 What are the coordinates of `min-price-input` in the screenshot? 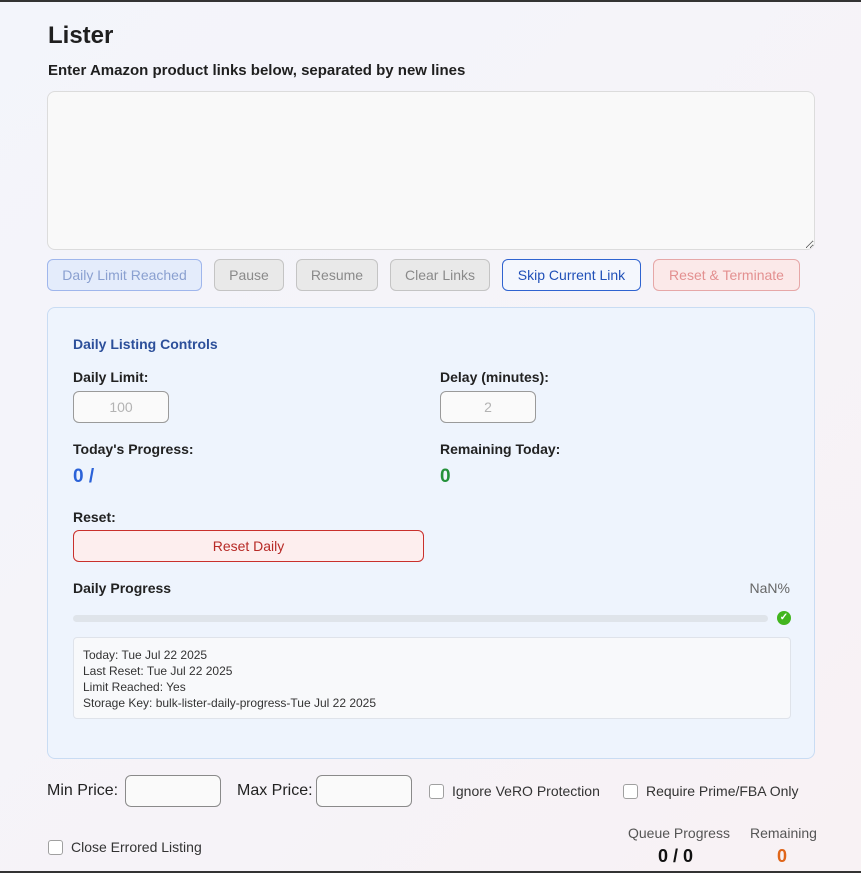 It's located at (173, 791).